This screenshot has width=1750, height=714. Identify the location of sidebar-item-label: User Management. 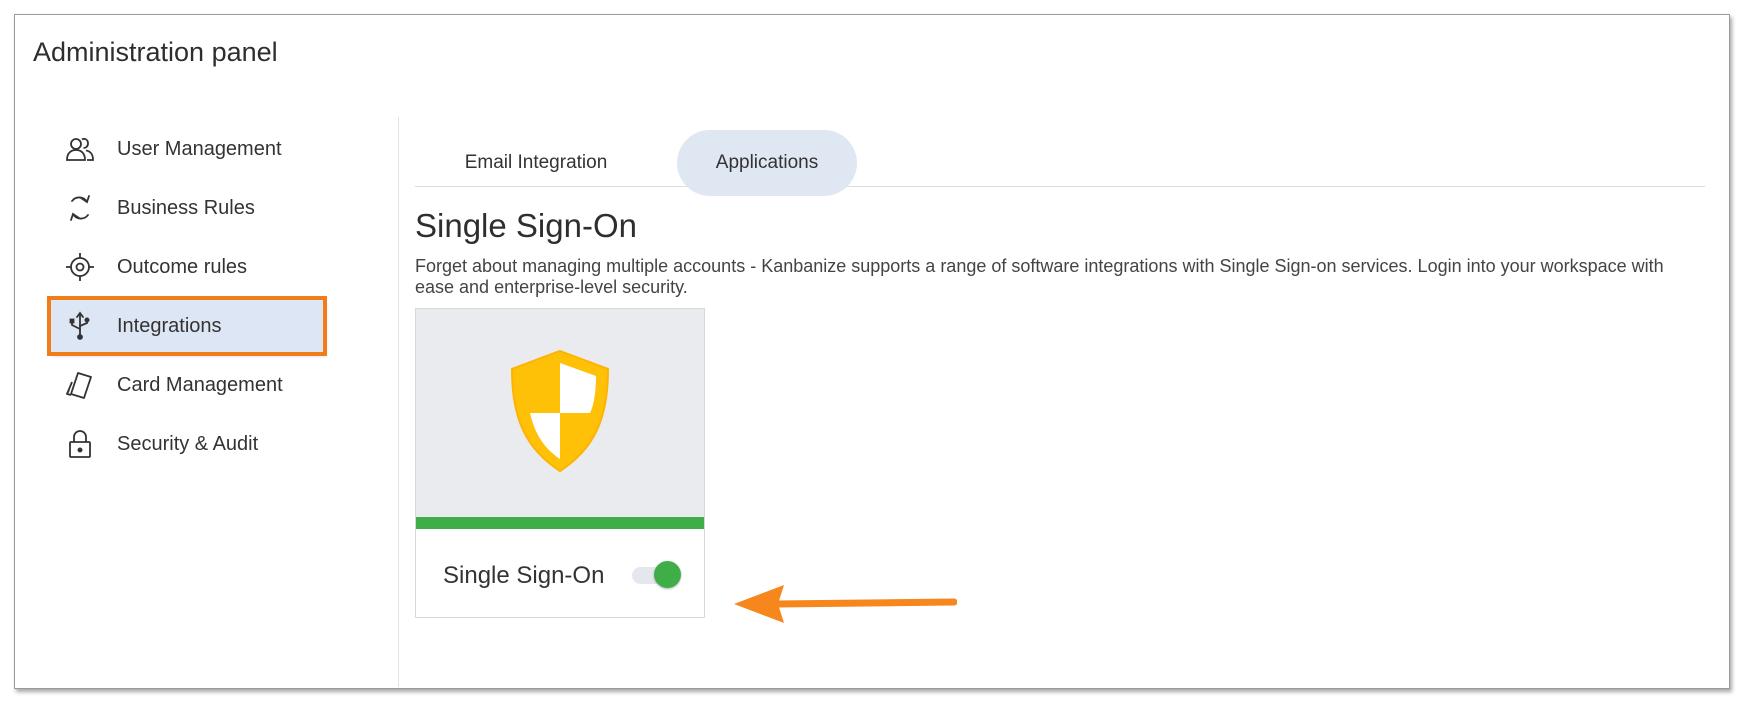
(199, 148).